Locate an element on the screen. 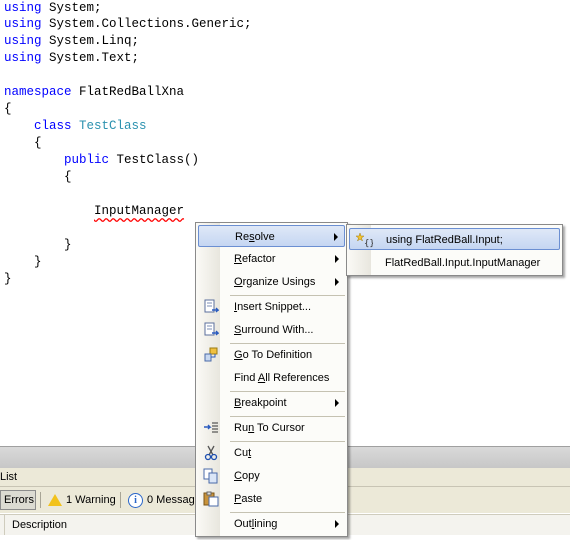 This screenshot has width=570, height=540. error-squiggle: InputManager is located at coordinates (139, 211).